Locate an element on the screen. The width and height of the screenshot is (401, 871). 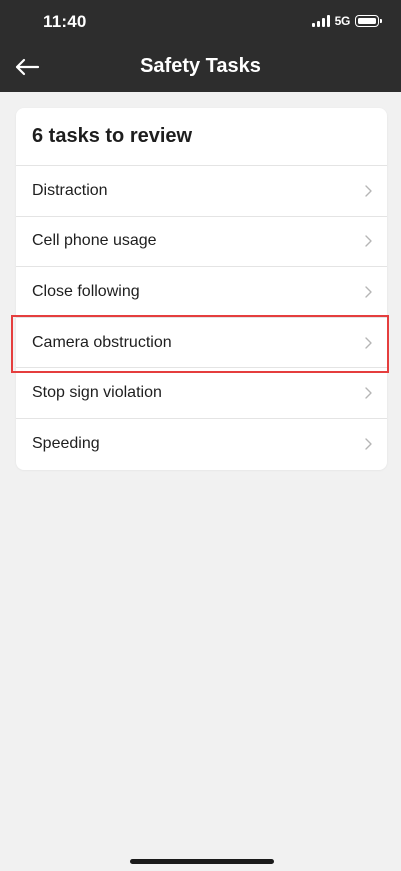
page-title: Safety Tasks is located at coordinates (200, 66).